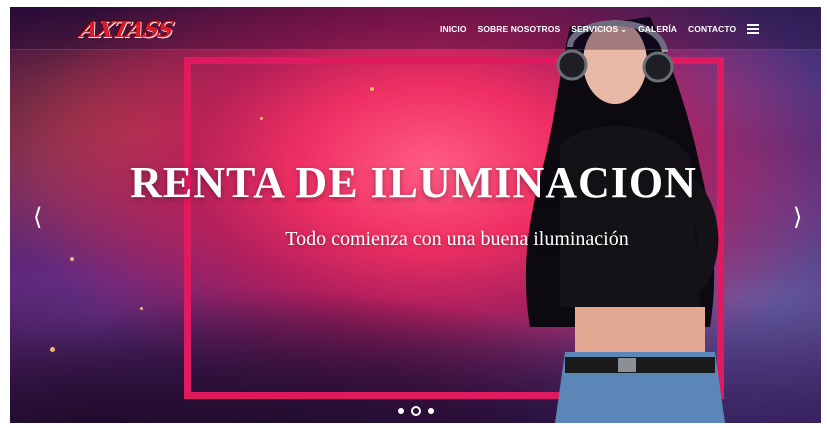 This screenshot has width=827, height=428. I want to click on hero-headline: RENTA DE ILUMINACION, so click(413, 182).